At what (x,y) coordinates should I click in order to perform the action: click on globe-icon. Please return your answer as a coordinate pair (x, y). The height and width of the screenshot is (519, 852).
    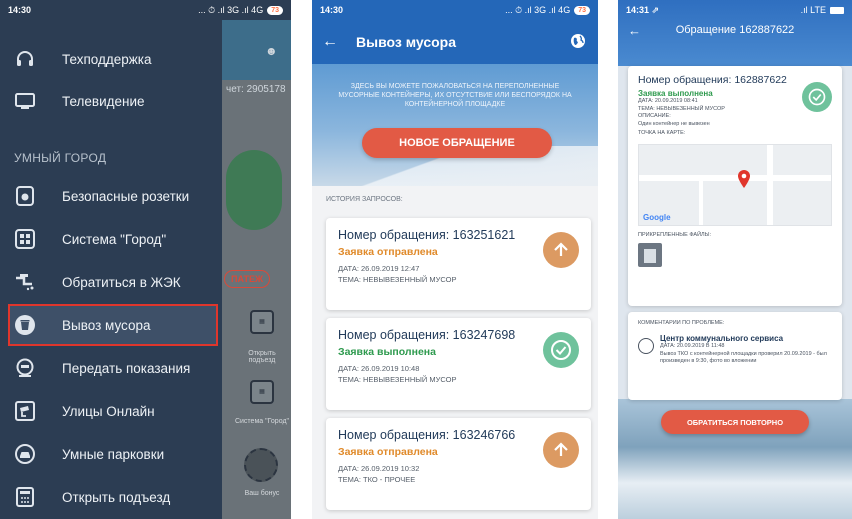
    Looking at the image, I should click on (578, 43).